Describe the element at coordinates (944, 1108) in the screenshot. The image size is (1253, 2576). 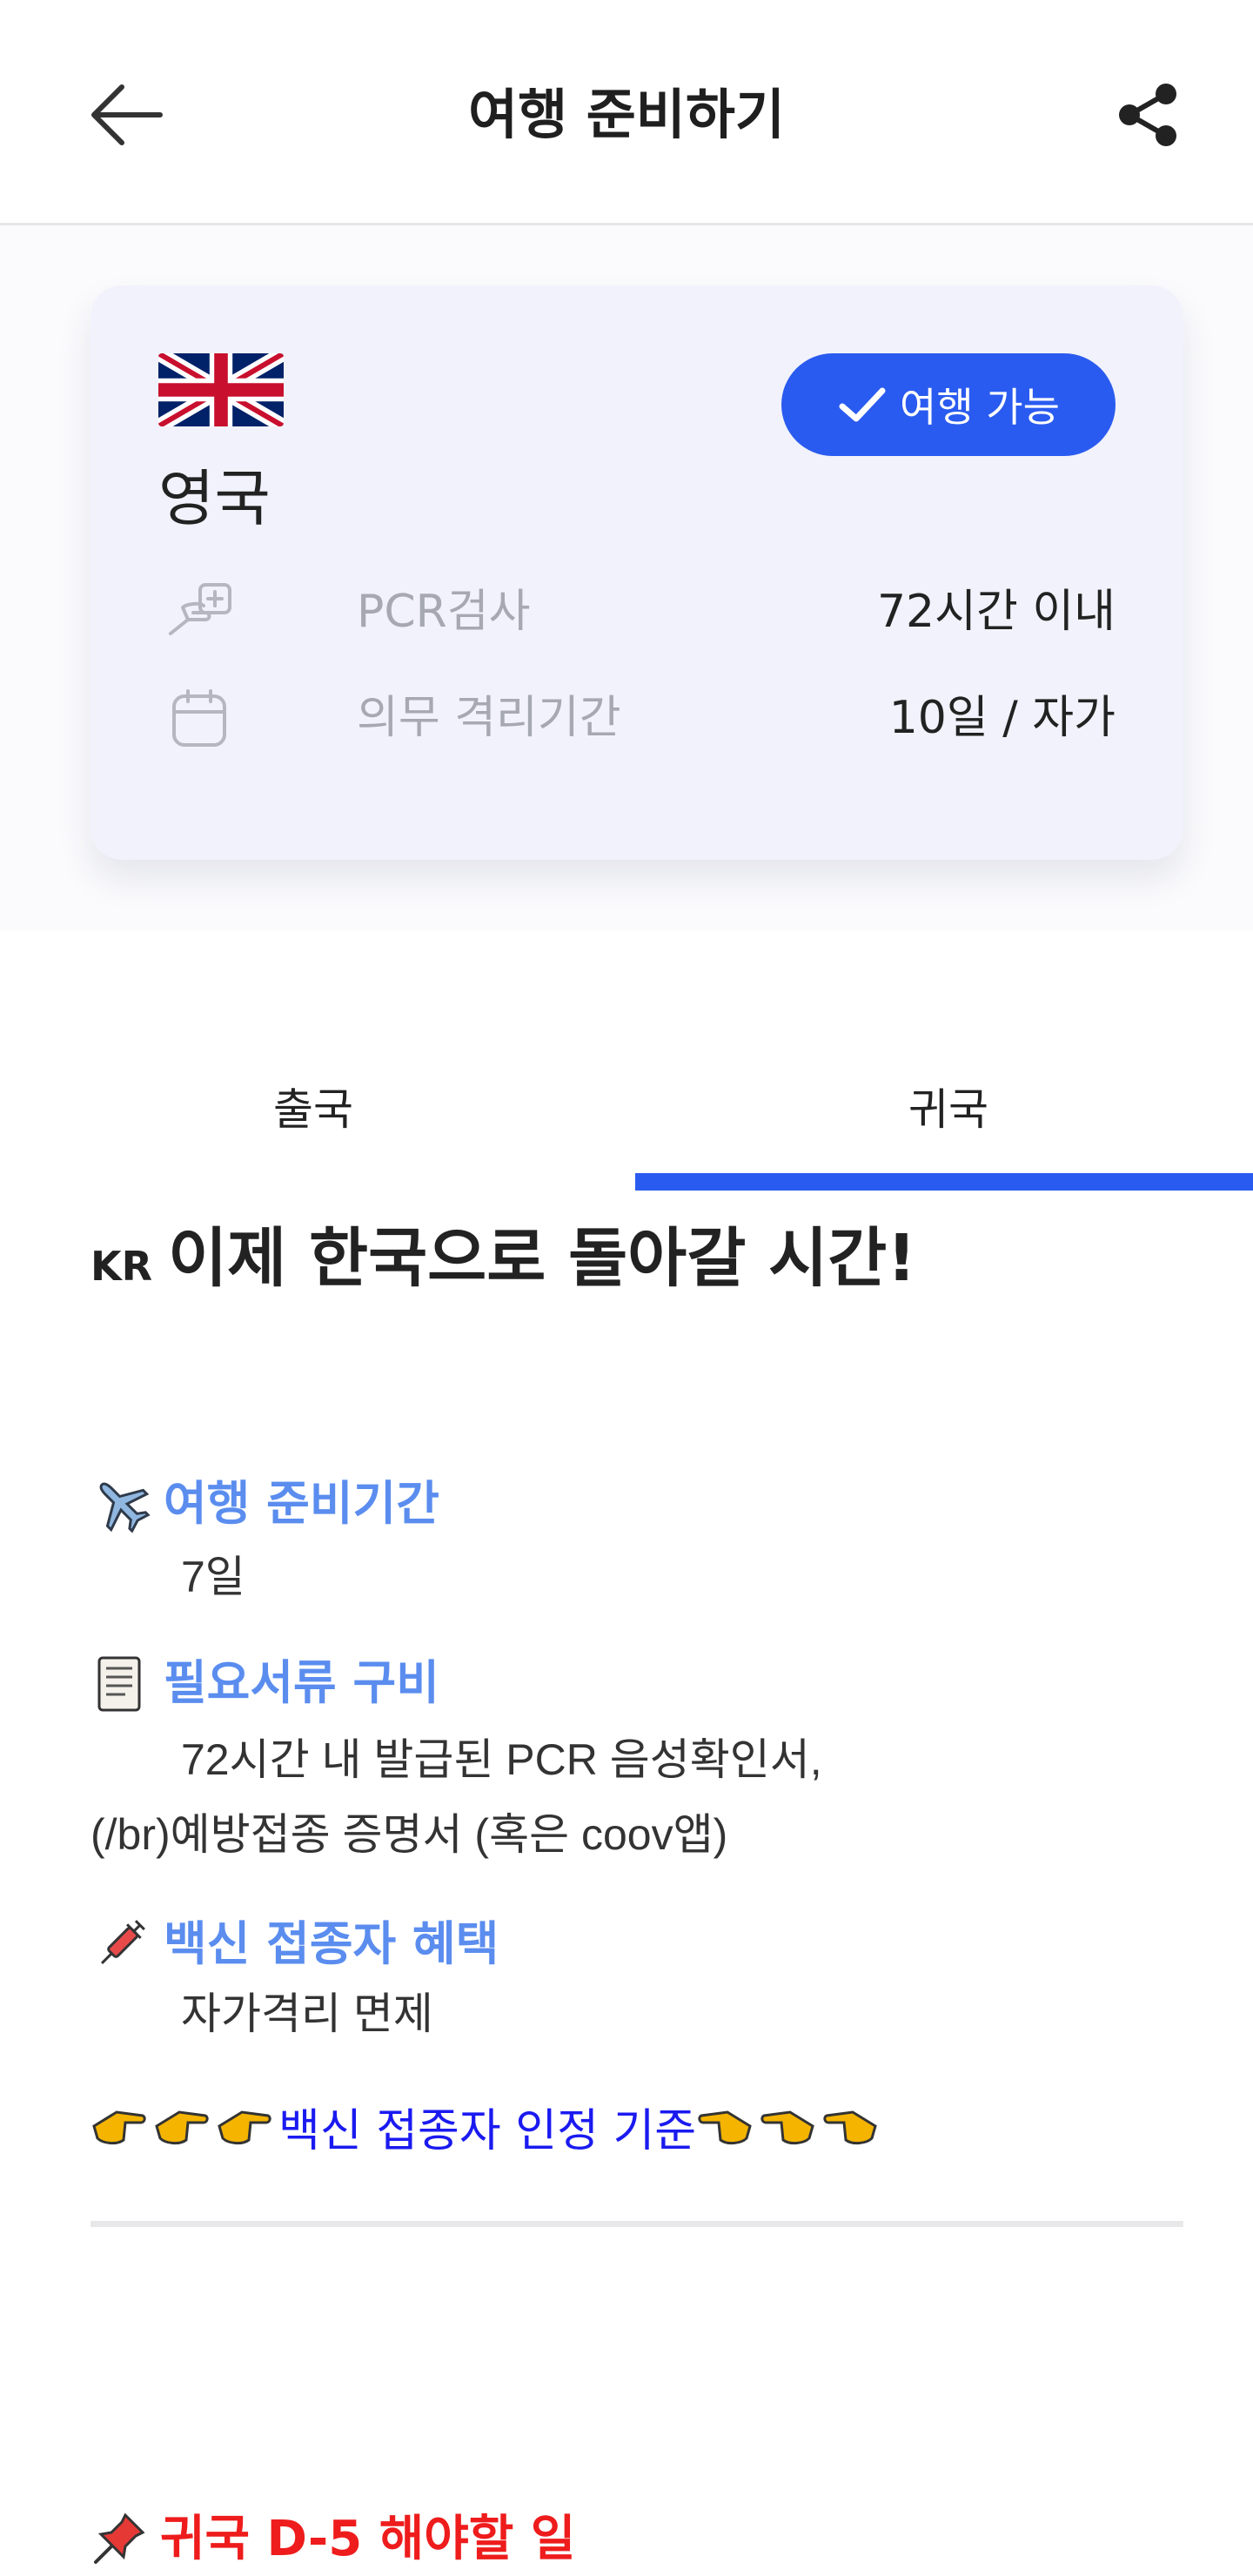
I see `tab-return: 귀국` at that location.